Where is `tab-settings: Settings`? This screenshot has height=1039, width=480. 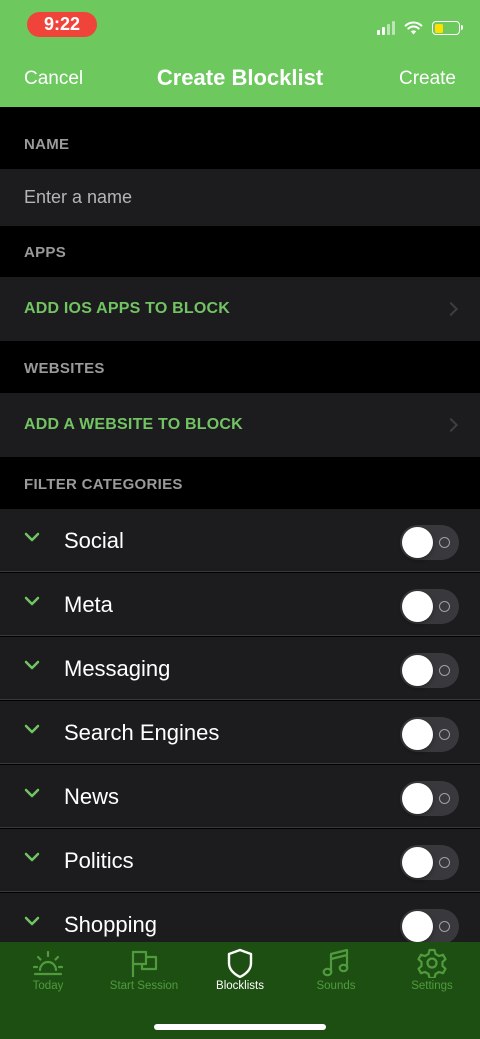
tab-settings: Settings is located at coordinates (432, 972).